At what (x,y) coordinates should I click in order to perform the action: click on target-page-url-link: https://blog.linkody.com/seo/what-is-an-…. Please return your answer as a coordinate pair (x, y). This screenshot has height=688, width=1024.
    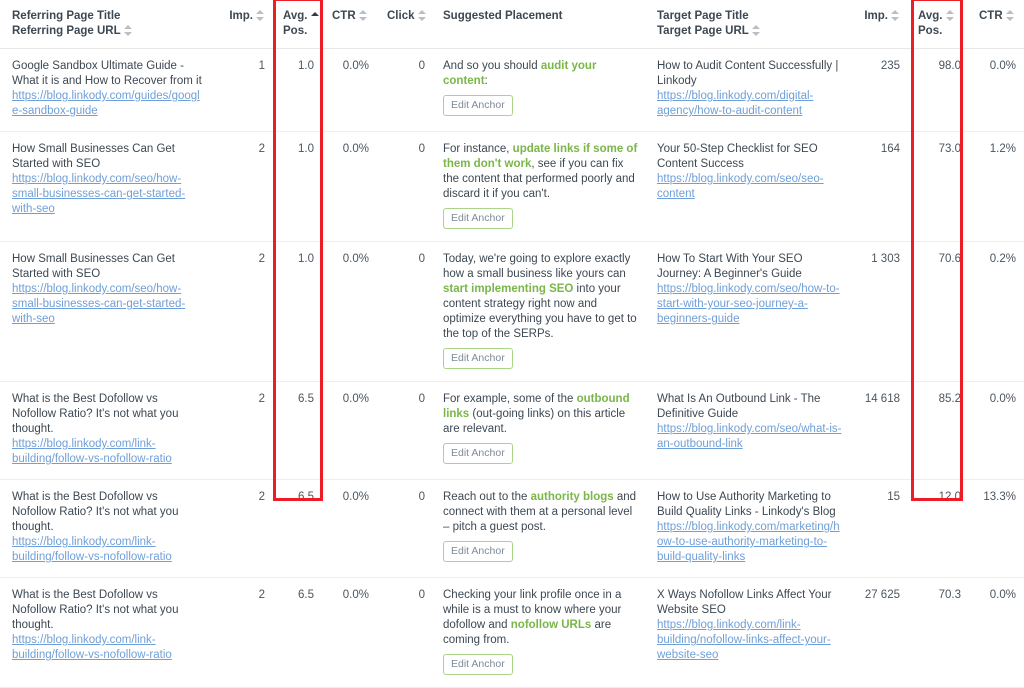
    Looking at the image, I should click on (750, 437).